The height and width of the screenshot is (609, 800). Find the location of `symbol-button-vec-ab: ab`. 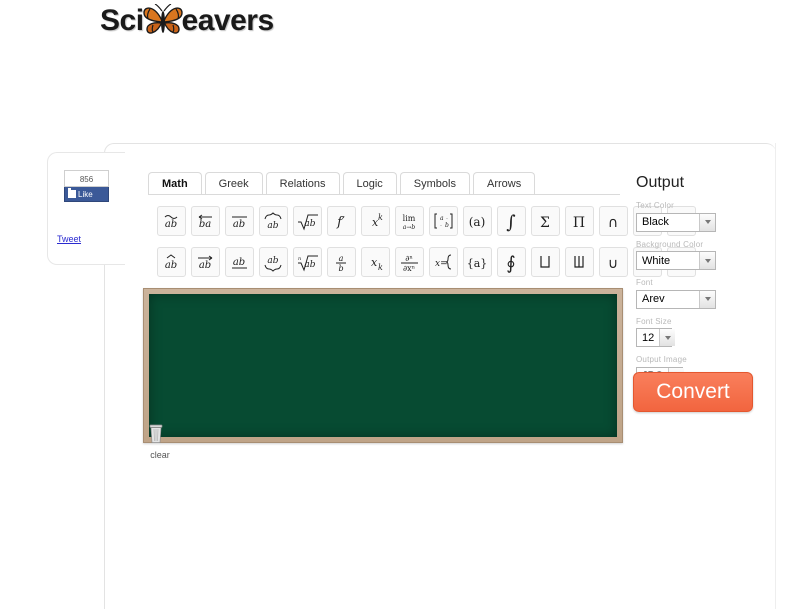

symbol-button-vec-ab: ab is located at coordinates (205, 262).